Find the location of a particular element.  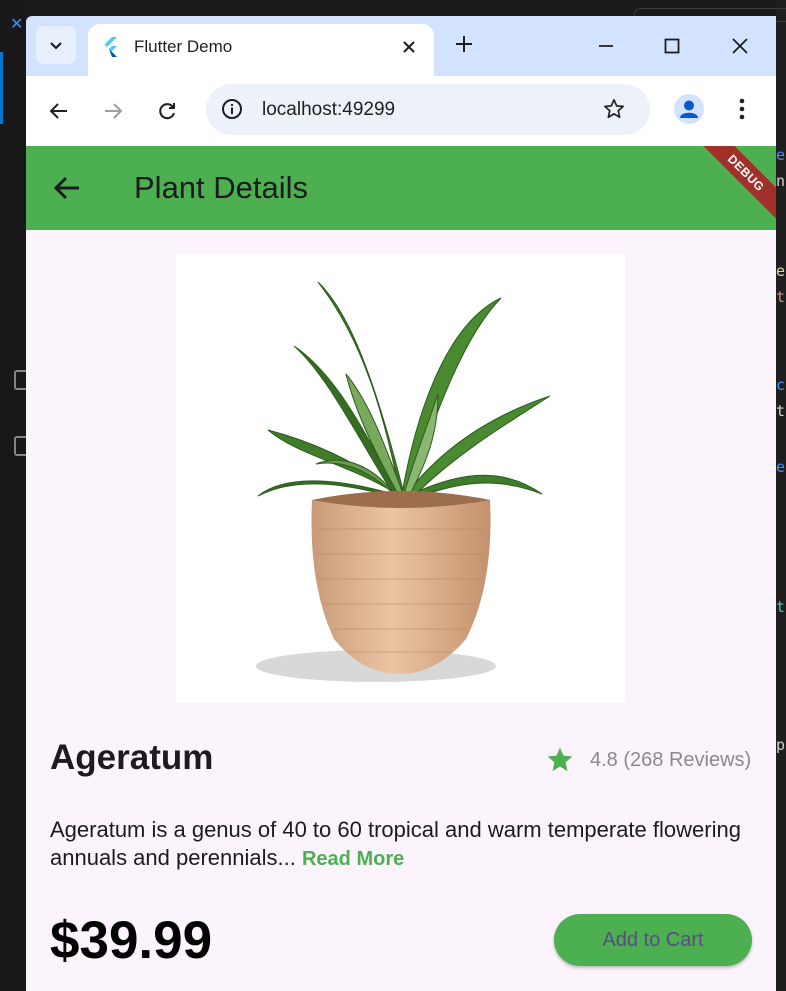

flutter-logo-icon is located at coordinates (110, 47).